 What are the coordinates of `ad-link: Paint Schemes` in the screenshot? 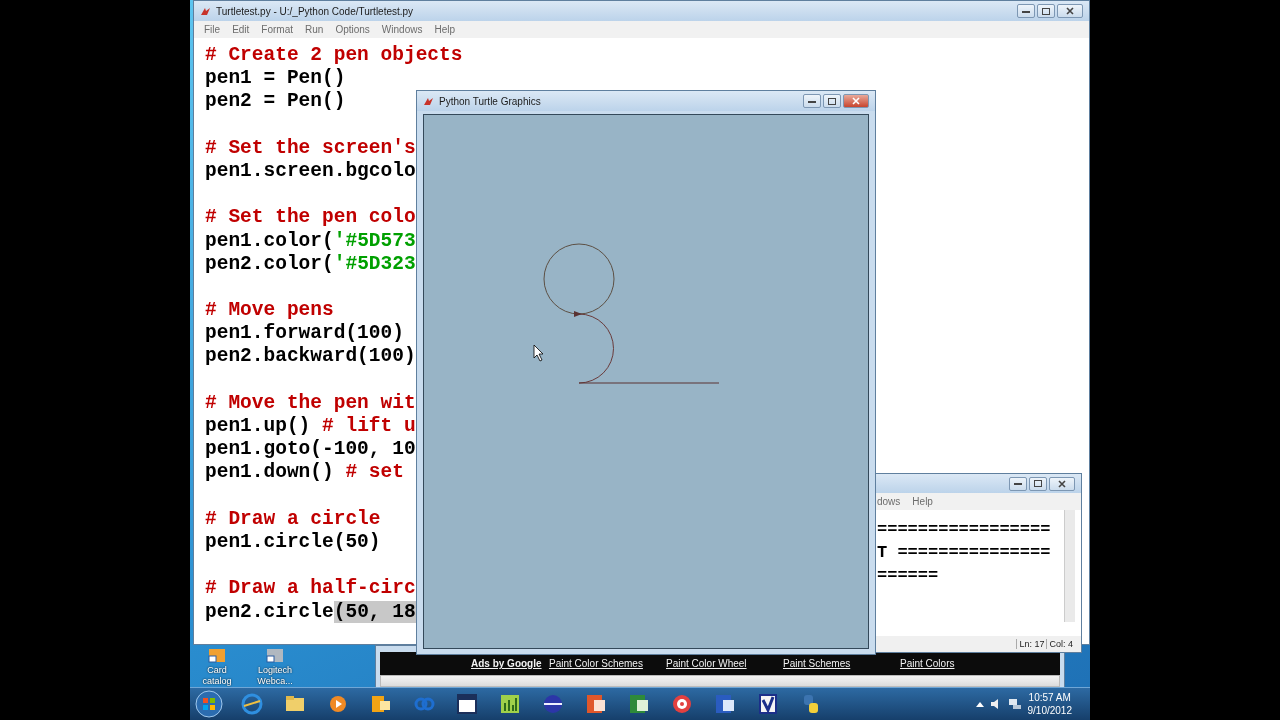 It's located at (817, 664).